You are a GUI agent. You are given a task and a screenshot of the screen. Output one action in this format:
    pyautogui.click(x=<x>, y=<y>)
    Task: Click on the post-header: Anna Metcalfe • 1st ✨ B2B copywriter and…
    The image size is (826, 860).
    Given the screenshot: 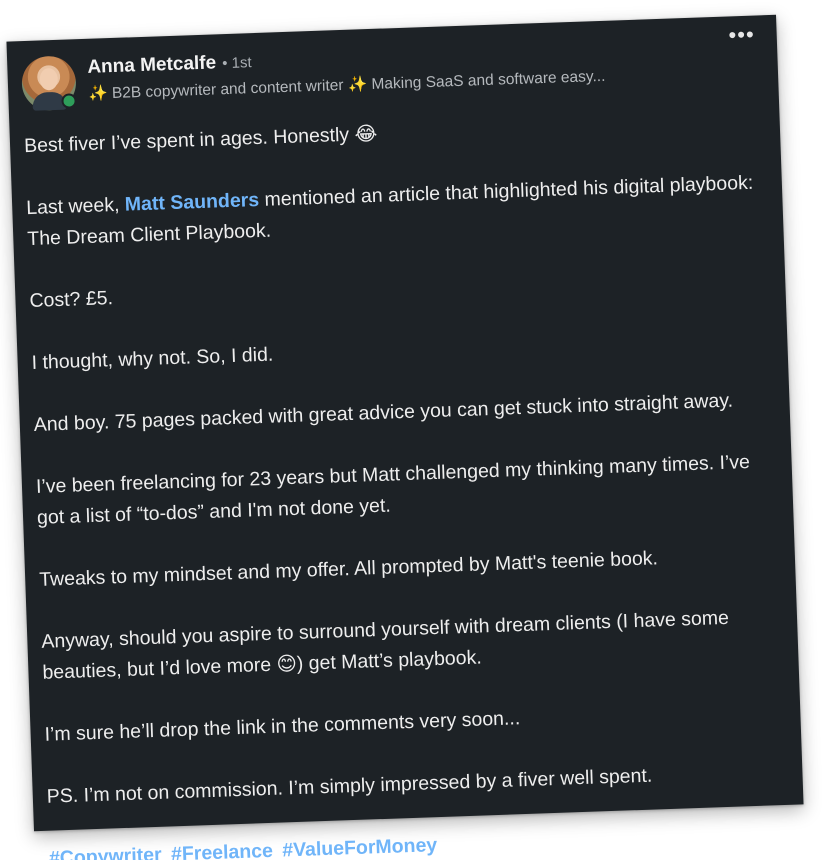 What is the action you would take?
    pyautogui.click(x=390, y=71)
    